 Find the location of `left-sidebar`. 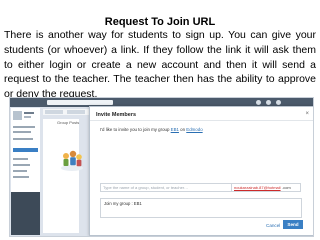

left-sidebar is located at coordinates (25, 171).